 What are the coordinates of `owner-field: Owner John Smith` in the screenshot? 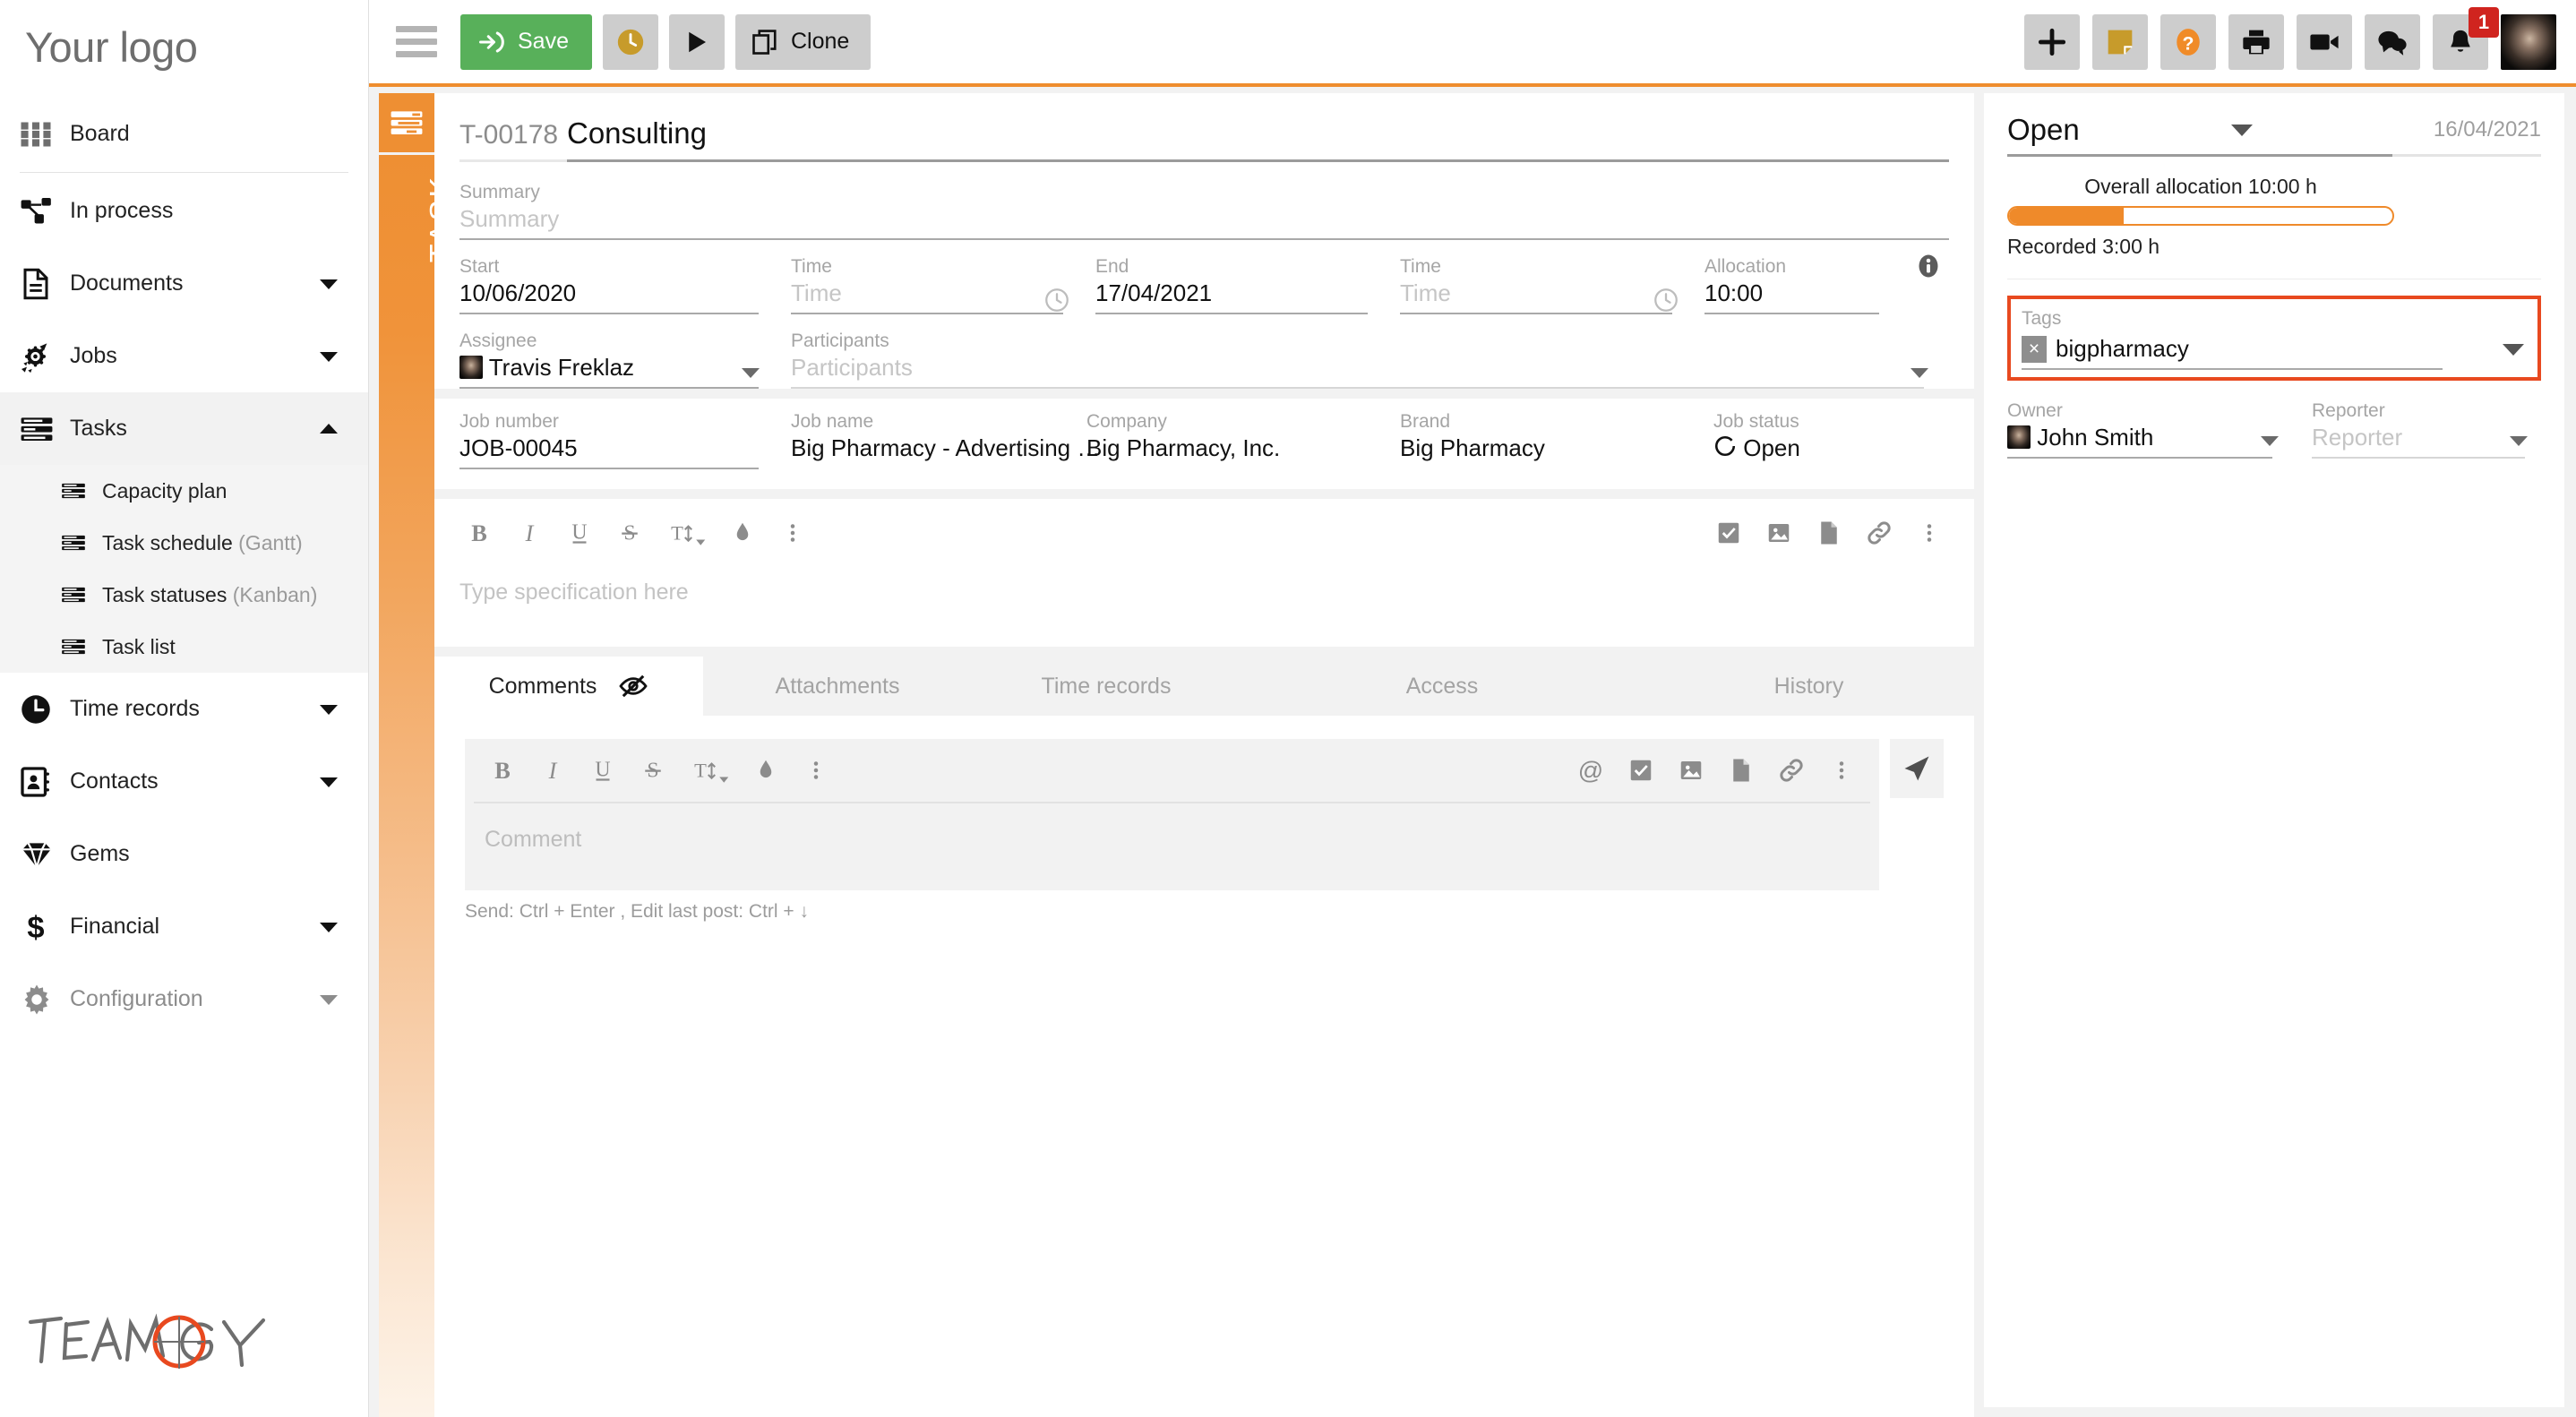 It's located at (2159, 429).